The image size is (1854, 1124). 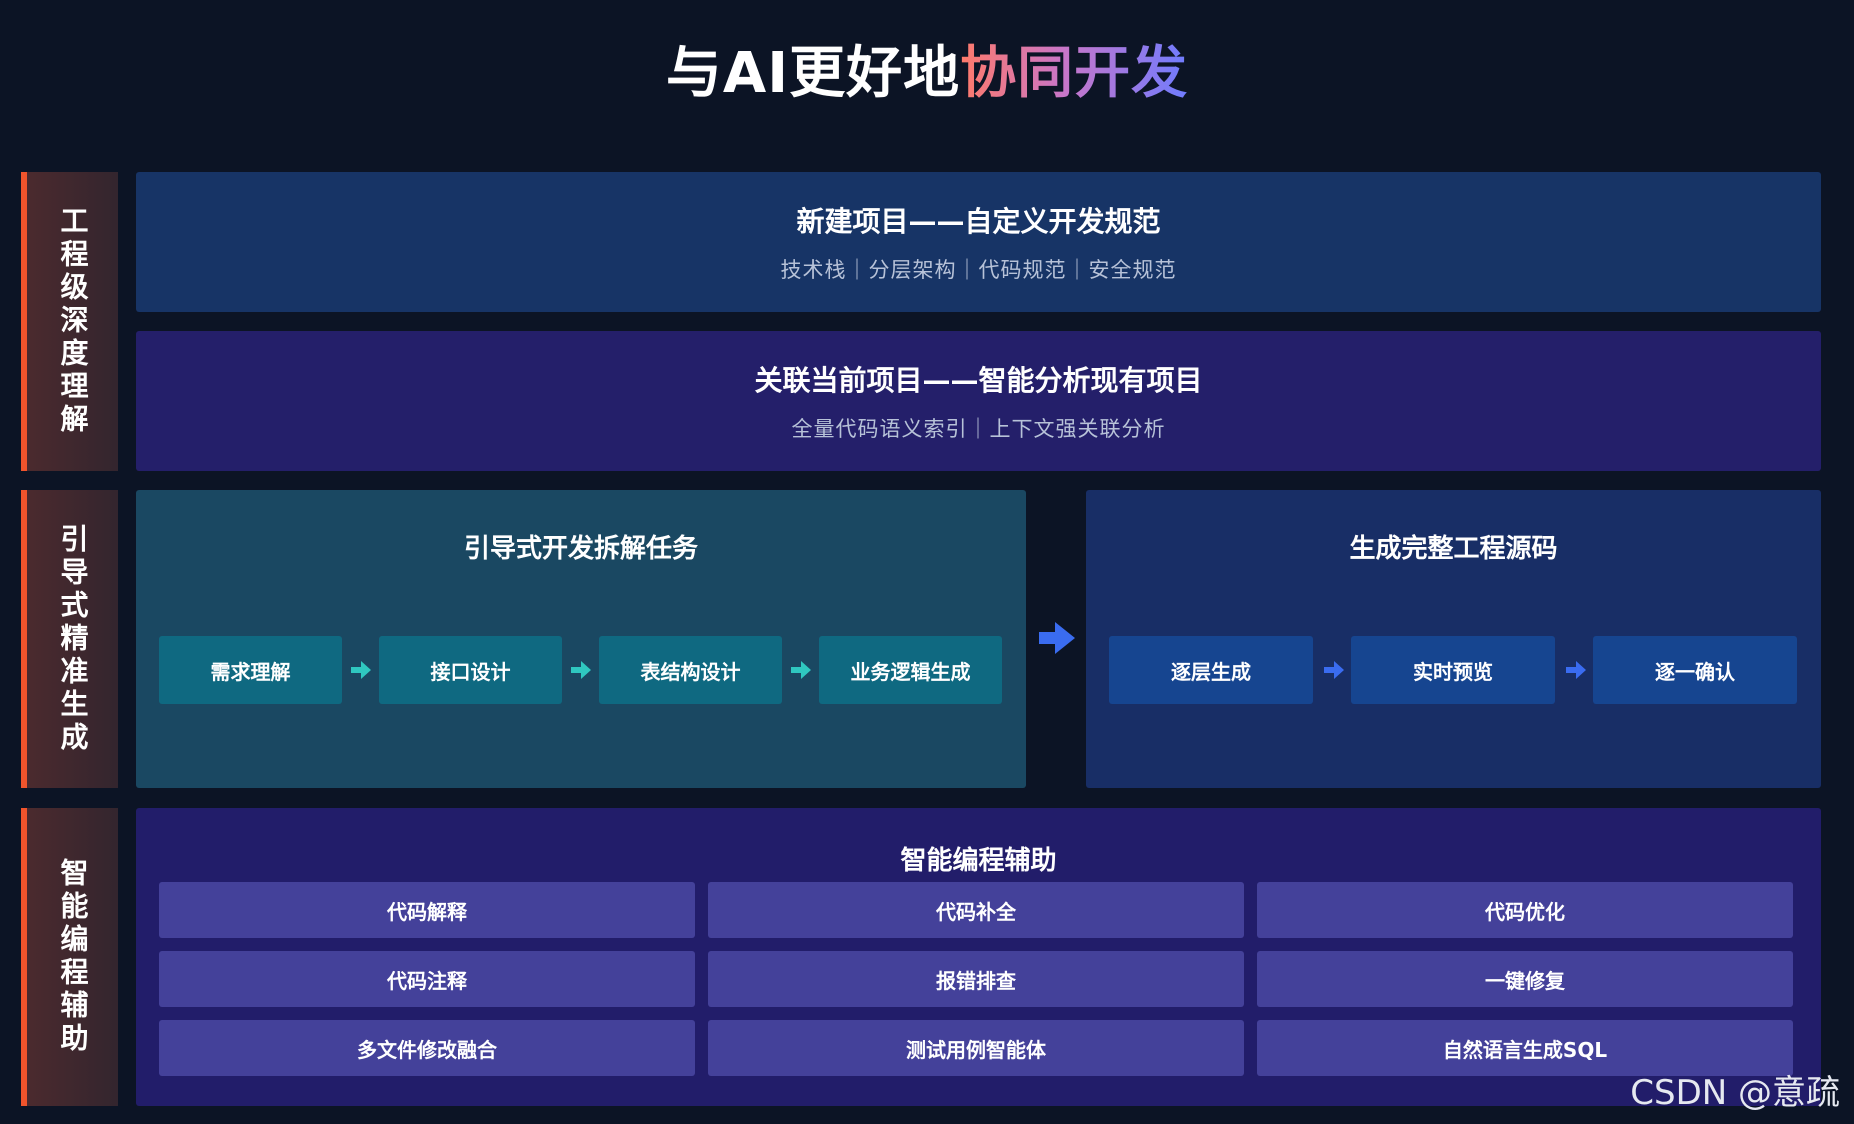 What do you see at coordinates (1057, 638) in the screenshot?
I see `big-arrow-right-icon` at bounding box center [1057, 638].